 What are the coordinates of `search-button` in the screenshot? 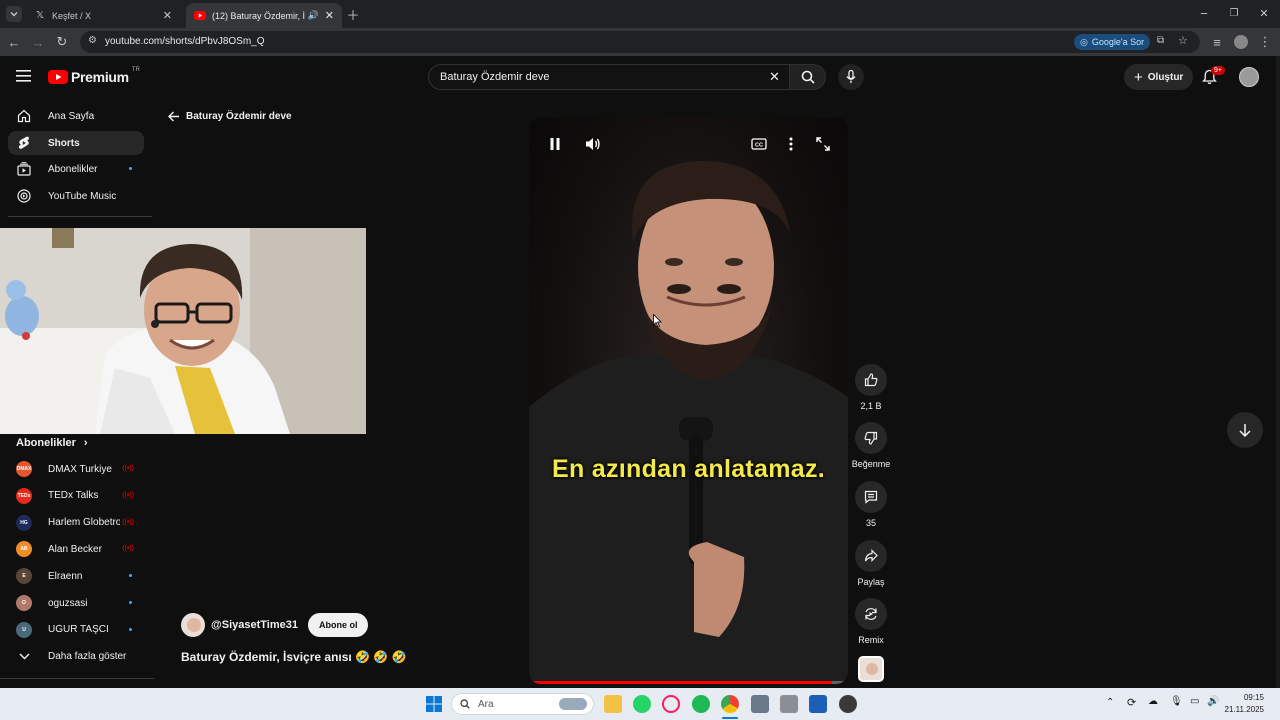 It's located at (808, 77).